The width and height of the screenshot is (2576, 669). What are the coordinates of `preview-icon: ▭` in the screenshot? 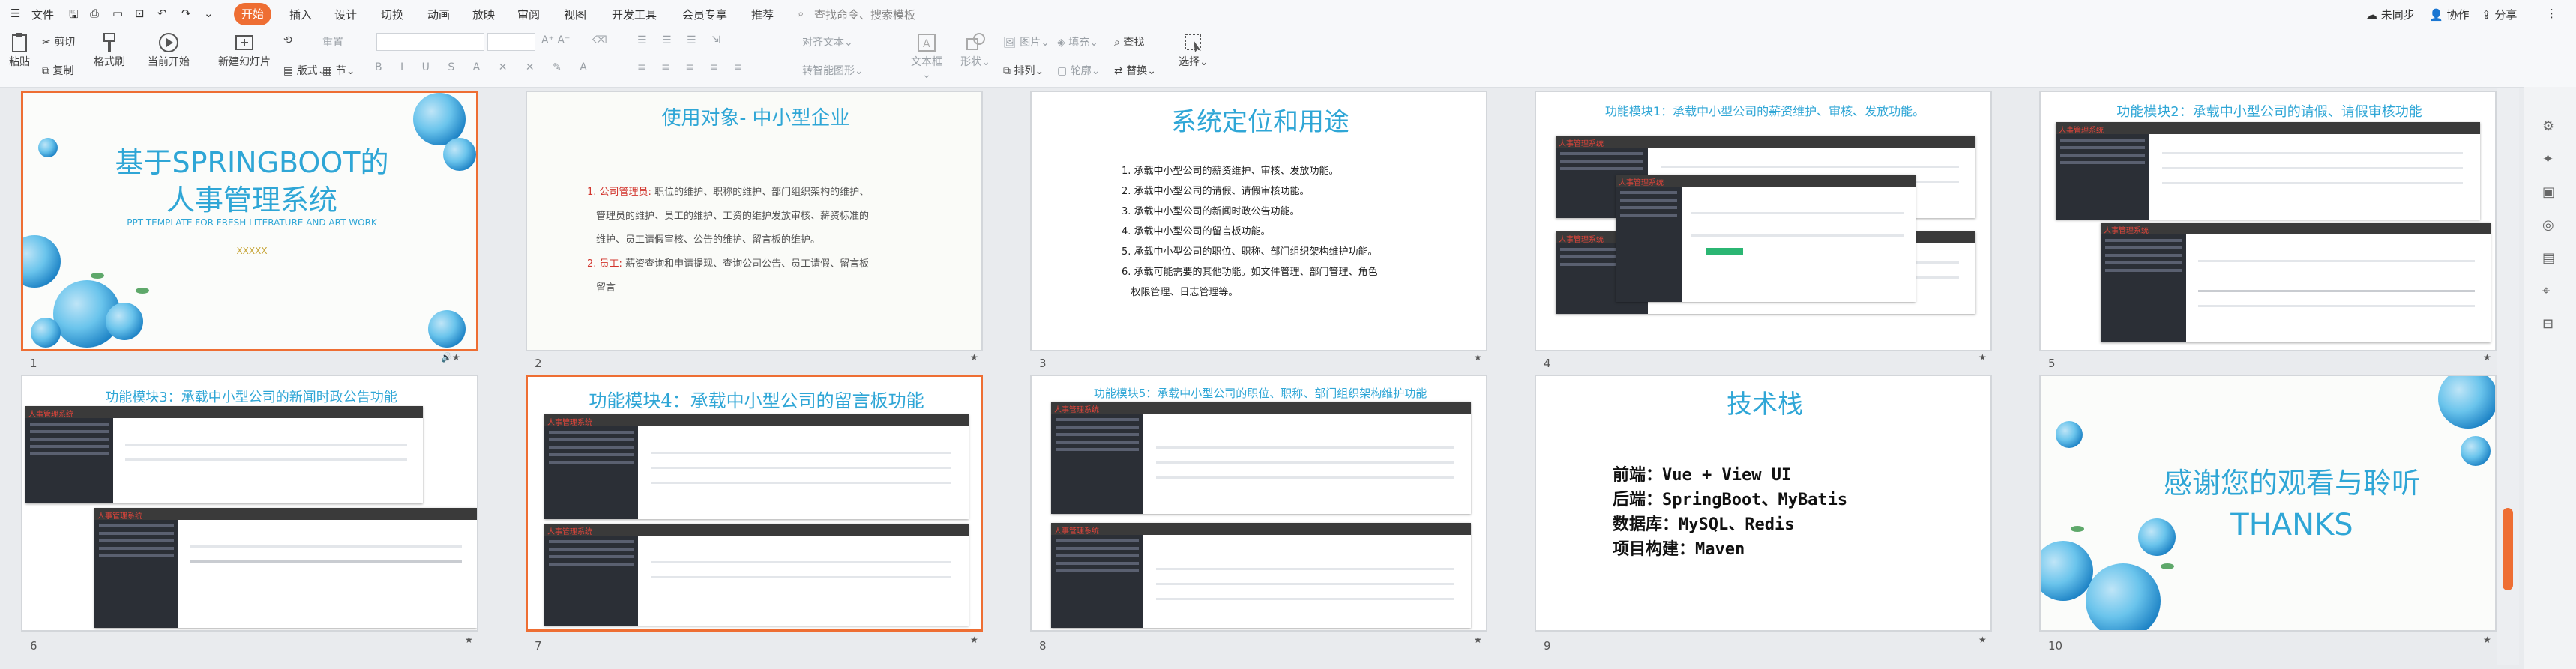 It's located at (118, 13).